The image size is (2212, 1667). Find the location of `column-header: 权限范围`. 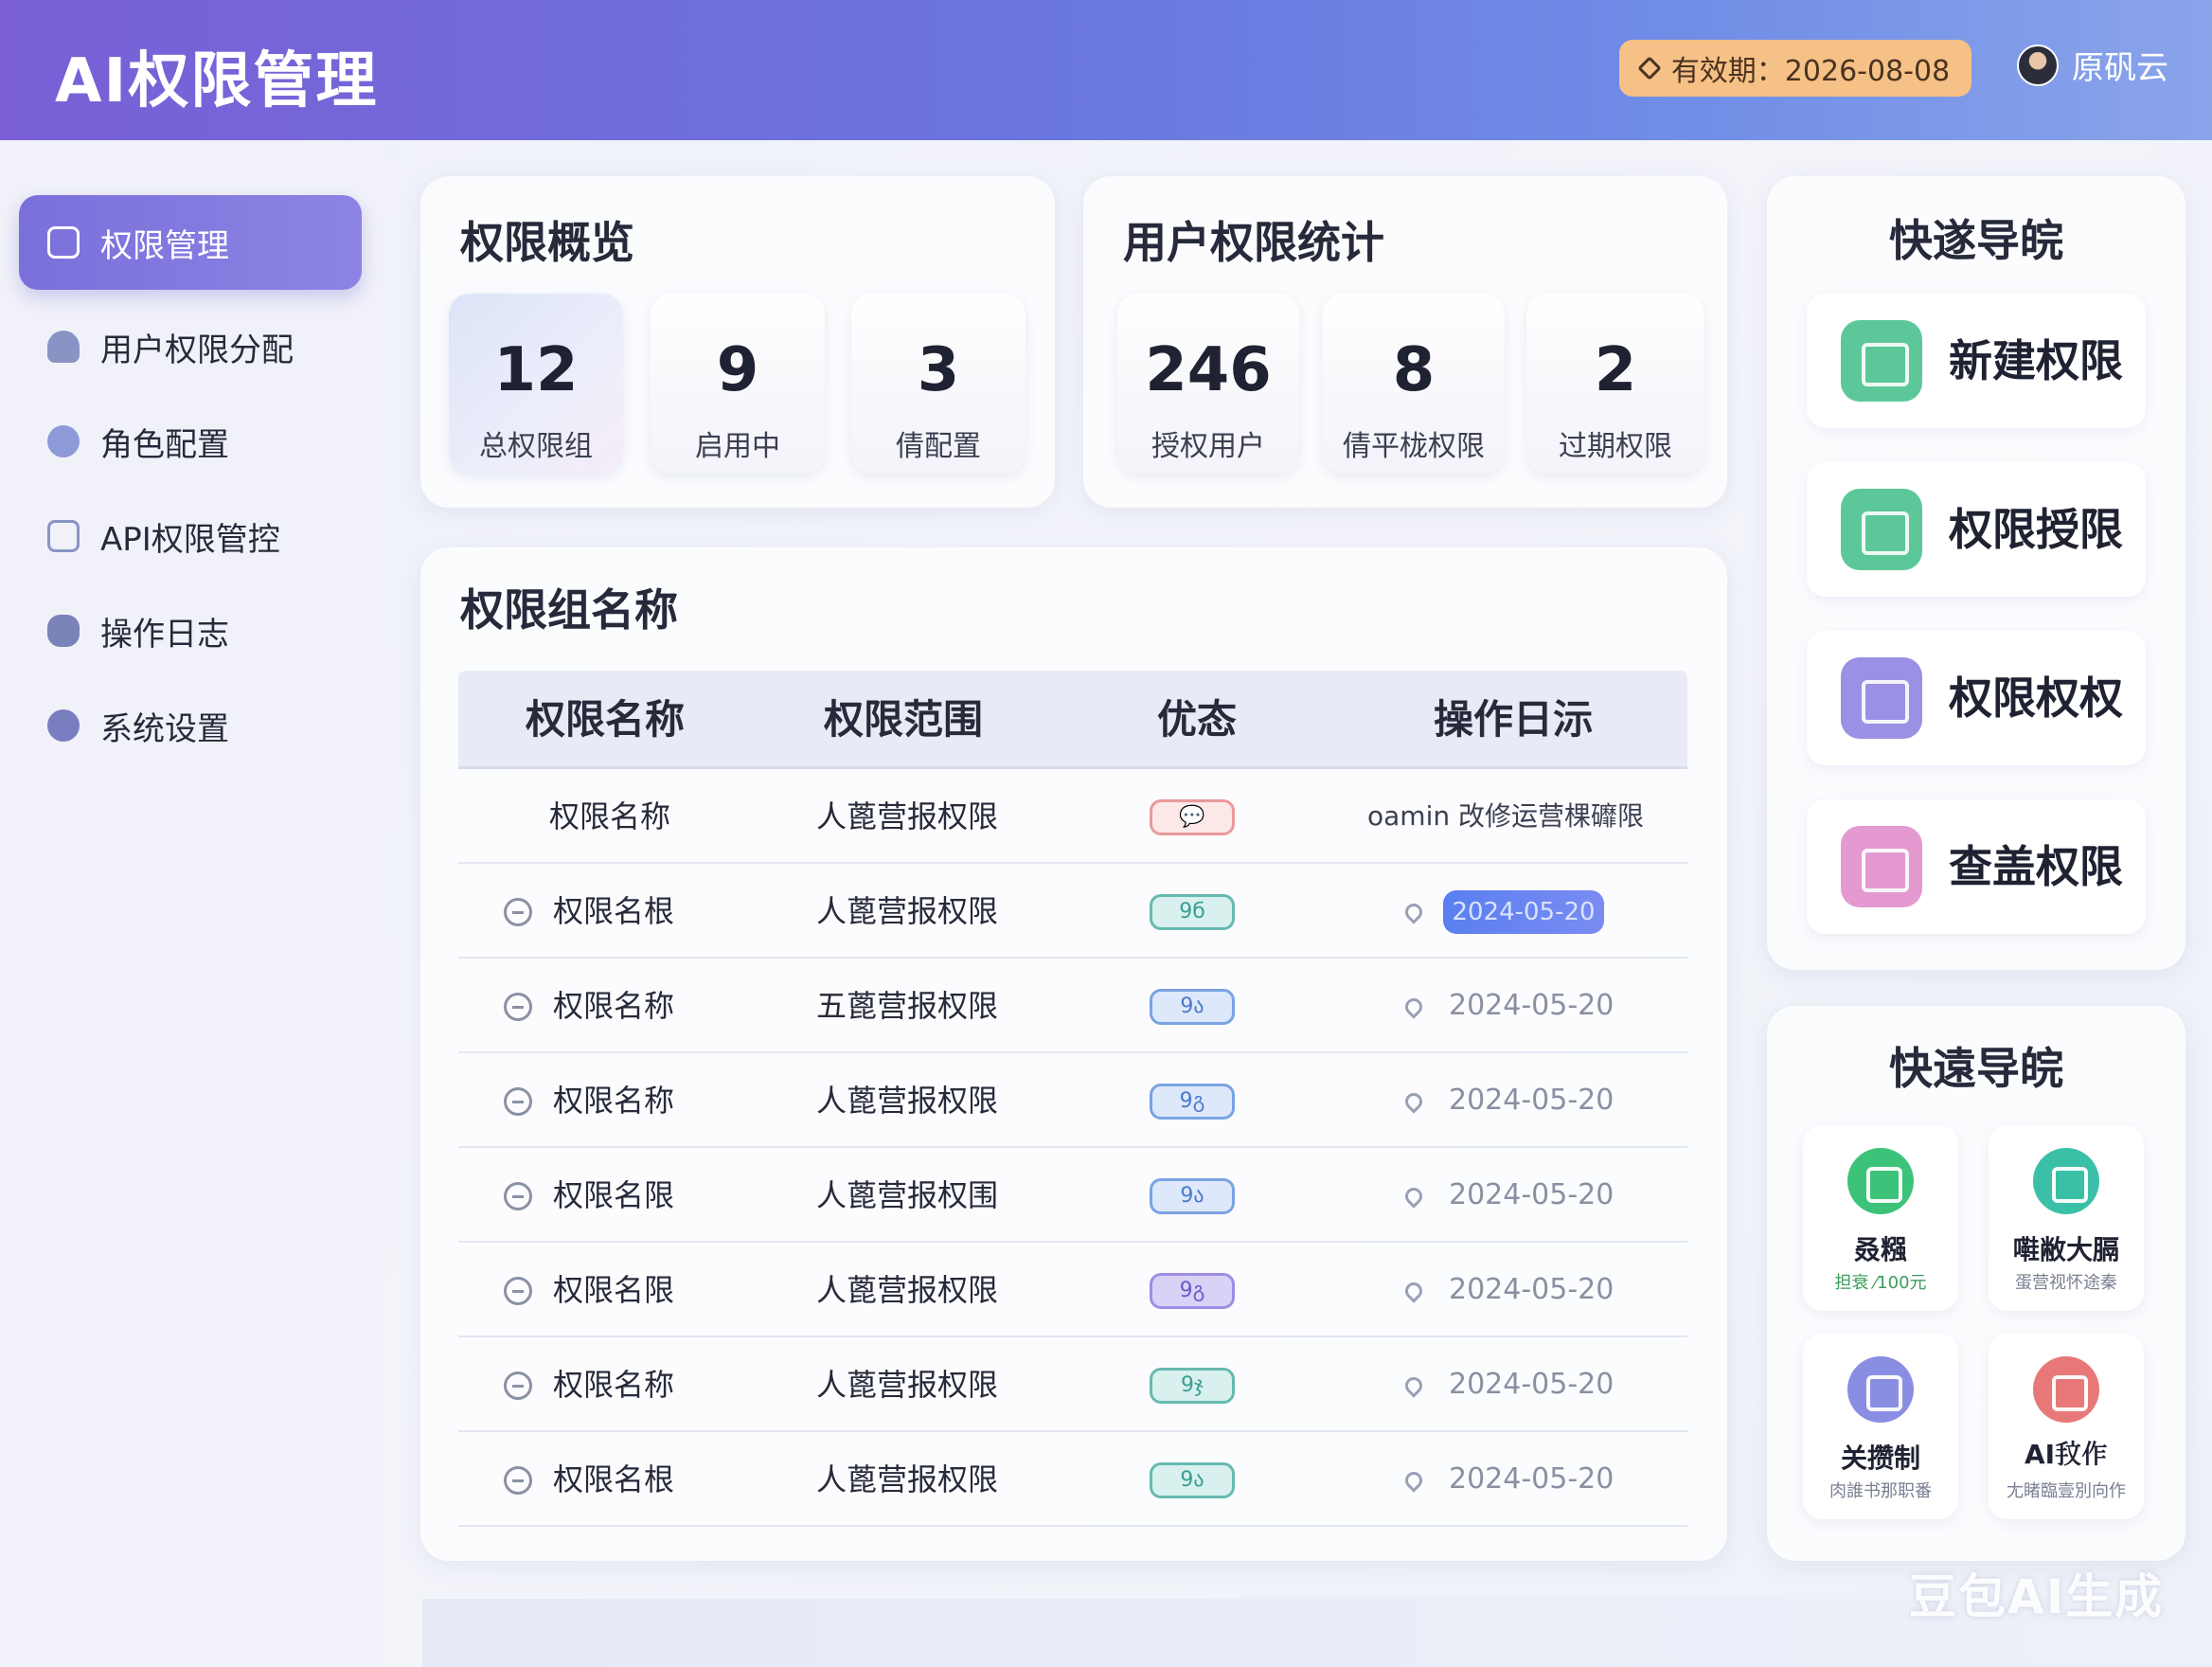

column-header: 权限范围 is located at coordinates (903, 720).